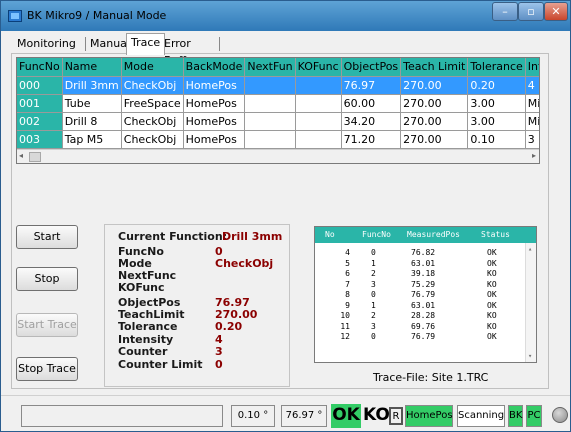 The image size is (571, 432). What do you see at coordinates (219, 44) in the screenshot?
I see `tab-separator` at bounding box center [219, 44].